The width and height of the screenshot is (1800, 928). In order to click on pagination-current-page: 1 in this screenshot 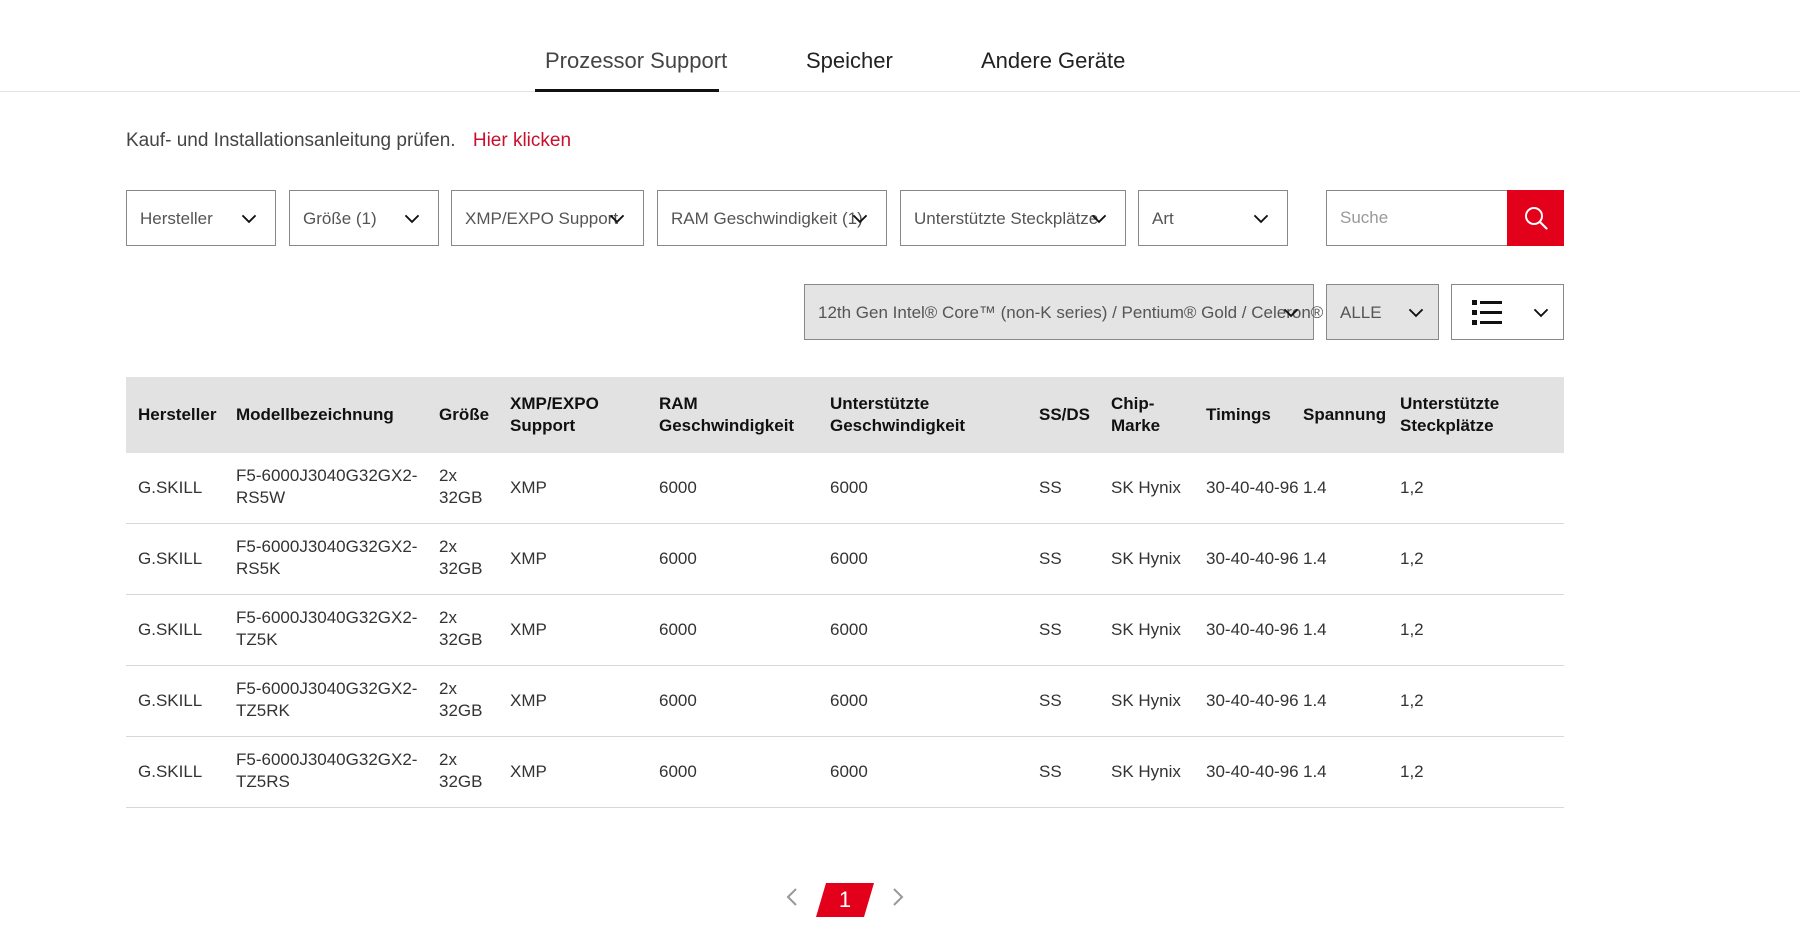, I will do `click(845, 900)`.